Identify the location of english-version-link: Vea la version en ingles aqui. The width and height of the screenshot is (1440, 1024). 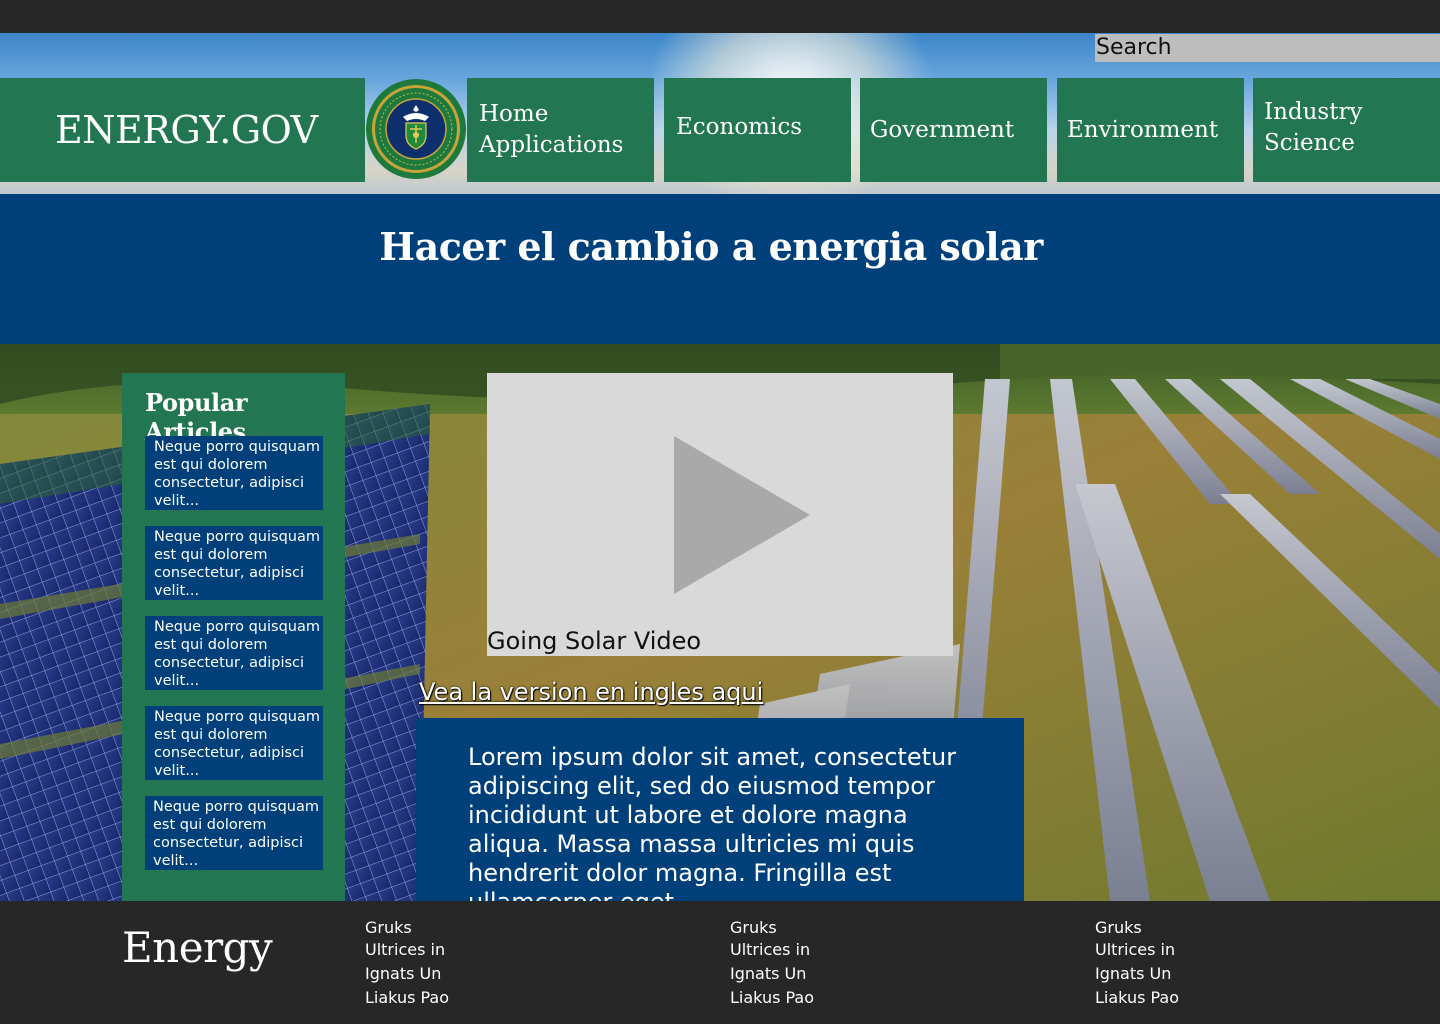
(591, 692).